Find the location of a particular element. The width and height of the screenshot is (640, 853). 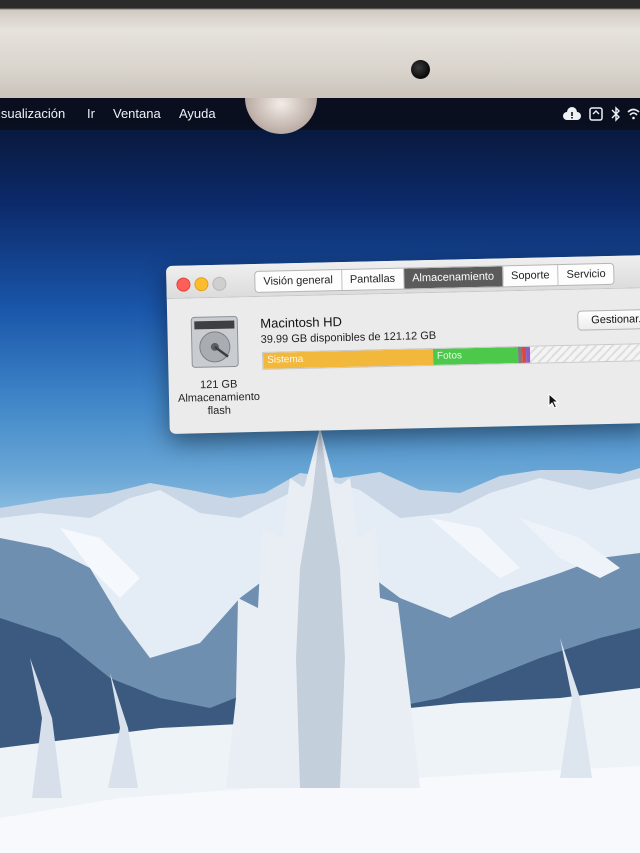

bluetooth-icon is located at coordinates (616, 114).